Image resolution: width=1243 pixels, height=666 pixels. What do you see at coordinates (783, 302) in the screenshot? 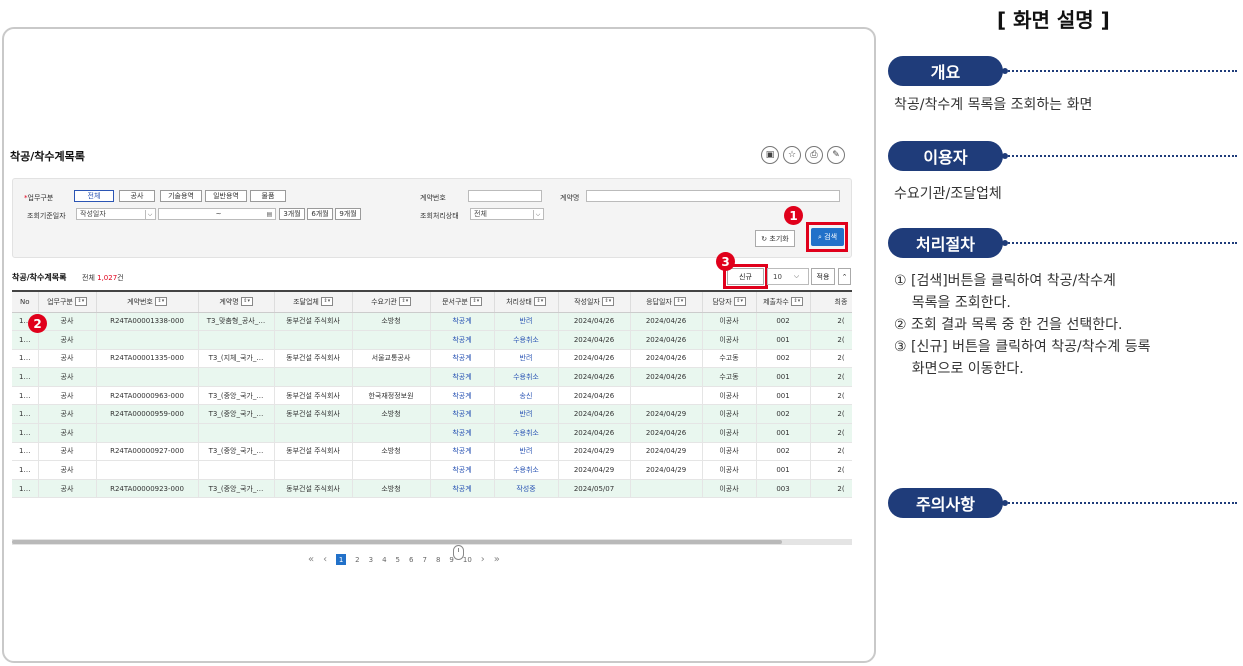
I see `column-header: 제출차수 ⇕▾` at bounding box center [783, 302].